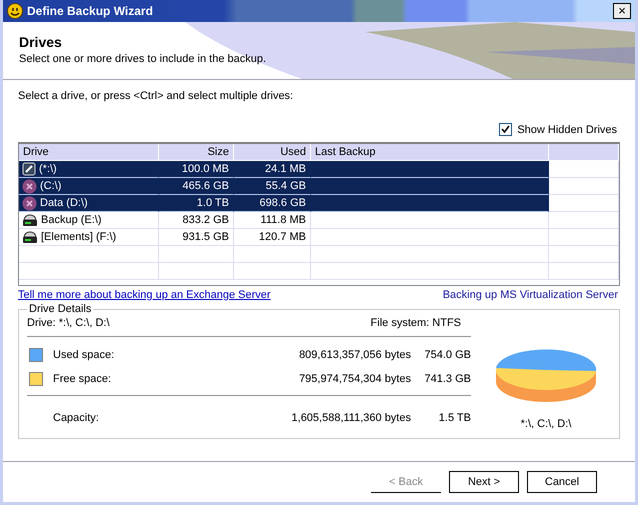 This screenshot has width=638, height=505. Describe the element at coordinates (196, 203) in the screenshot. I see `table-cell: 1.0 TB` at that location.